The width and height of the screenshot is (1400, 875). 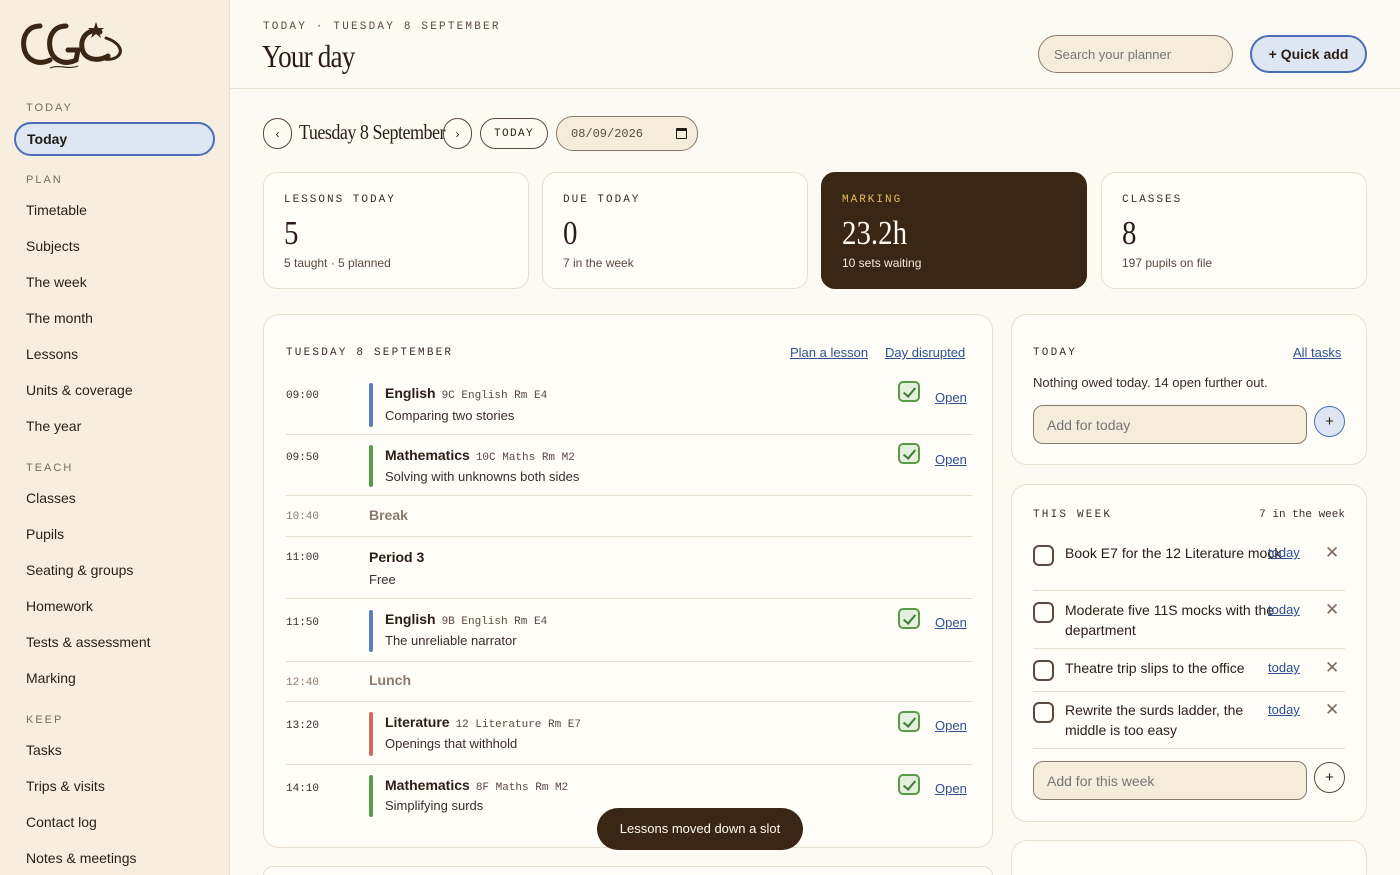 What do you see at coordinates (65, 786) in the screenshot?
I see `sidebar-item-trips-visits: Trips & visits` at bounding box center [65, 786].